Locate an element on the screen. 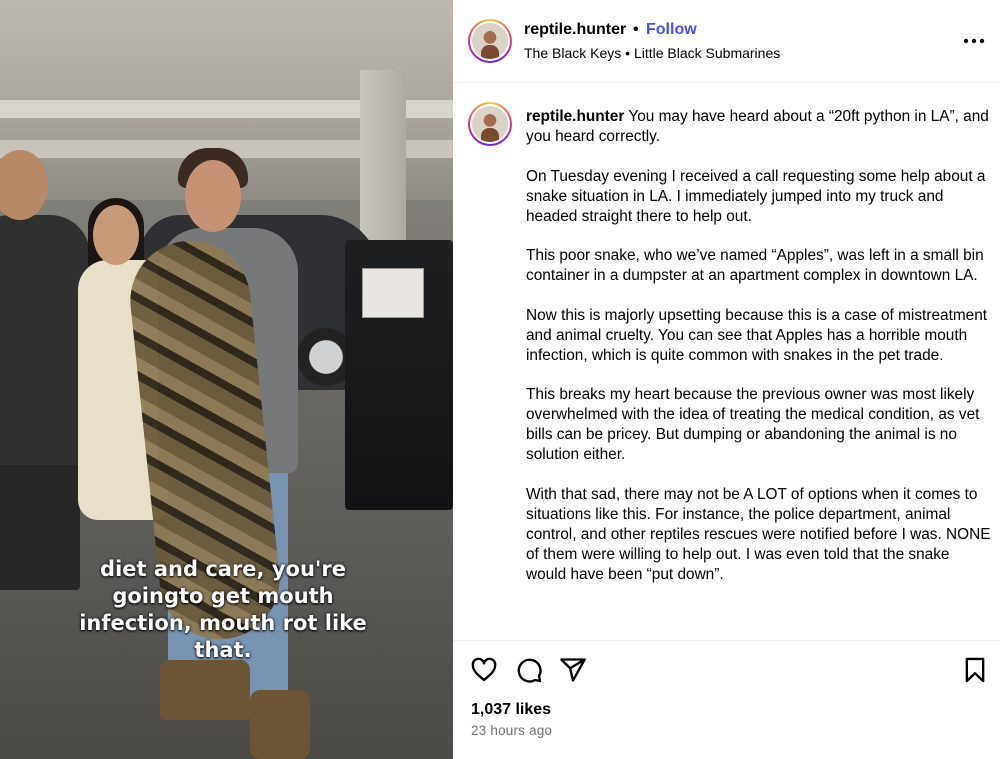 The height and width of the screenshot is (759, 1000). bystander-woman-head is located at coordinates (116, 235).